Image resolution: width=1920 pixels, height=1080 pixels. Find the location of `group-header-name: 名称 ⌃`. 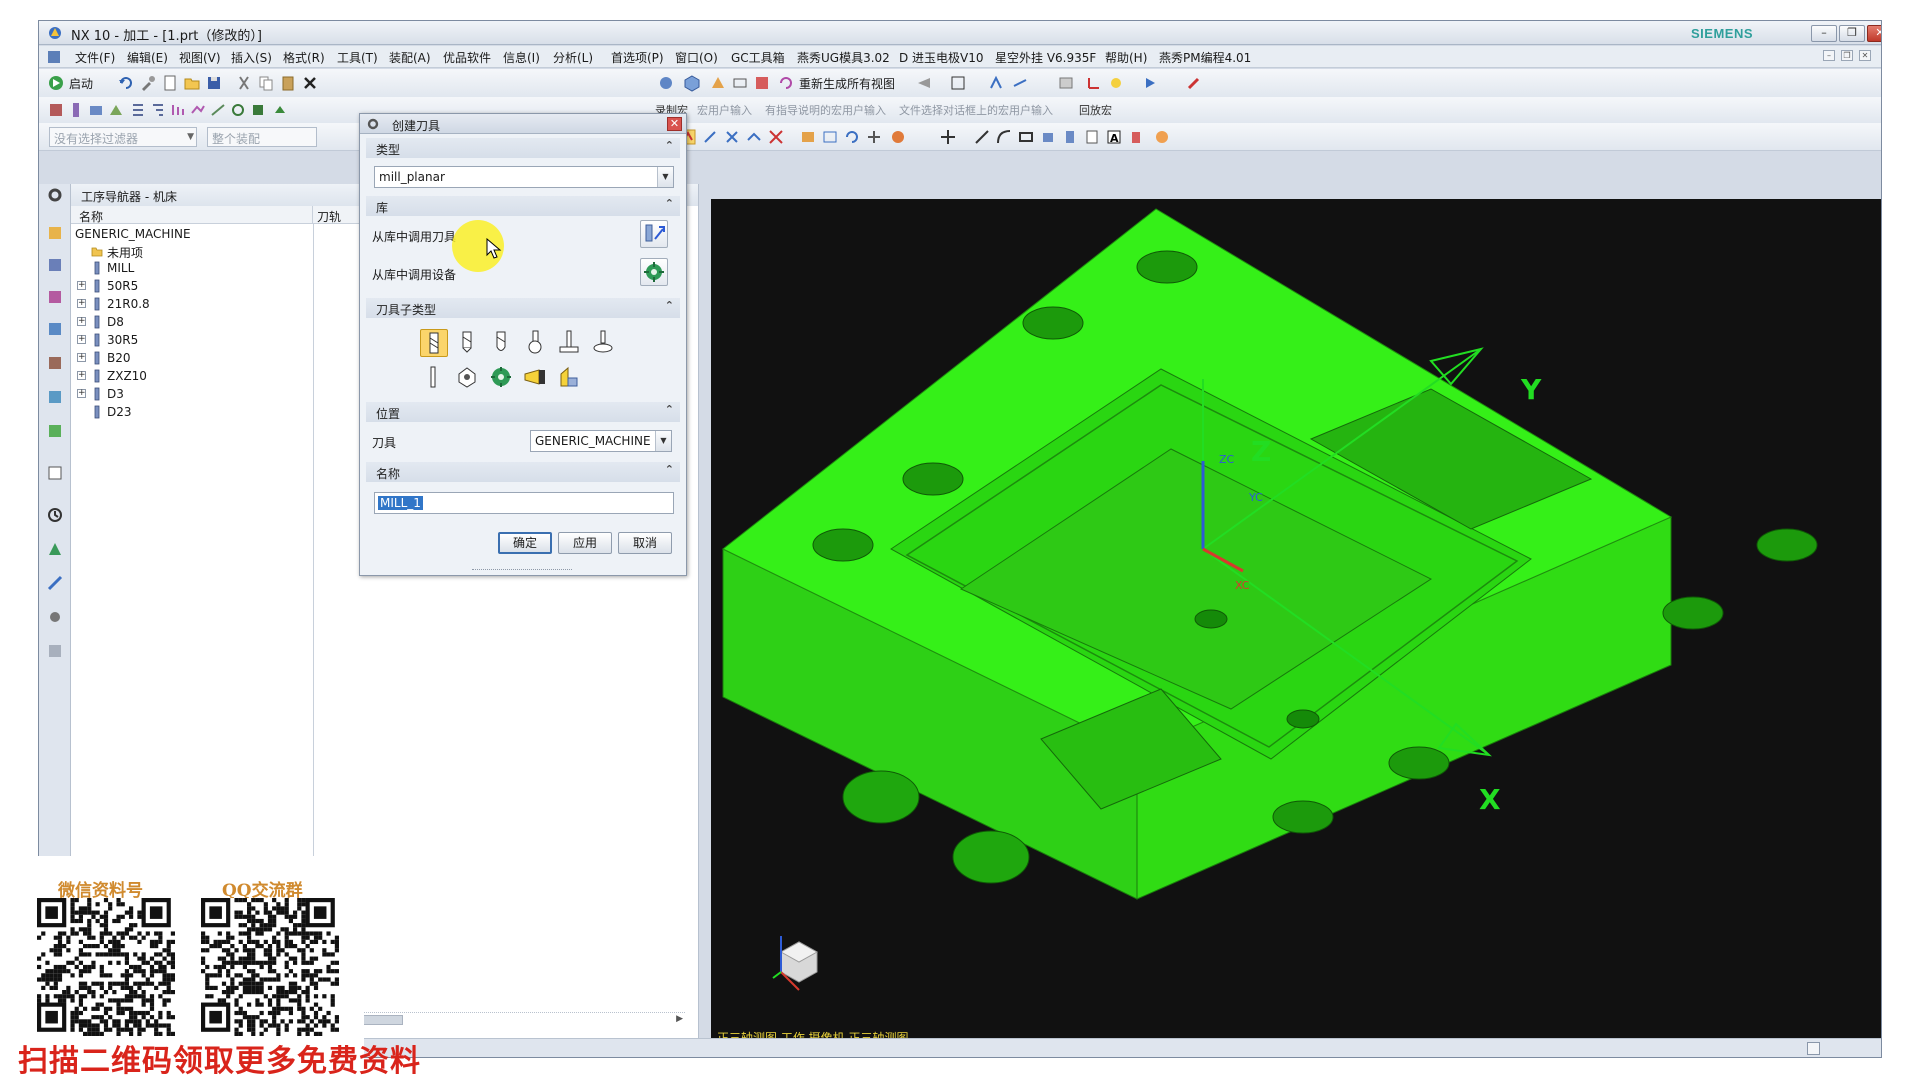

group-header-name: 名称 ⌃ is located at coordinates (523, 472).